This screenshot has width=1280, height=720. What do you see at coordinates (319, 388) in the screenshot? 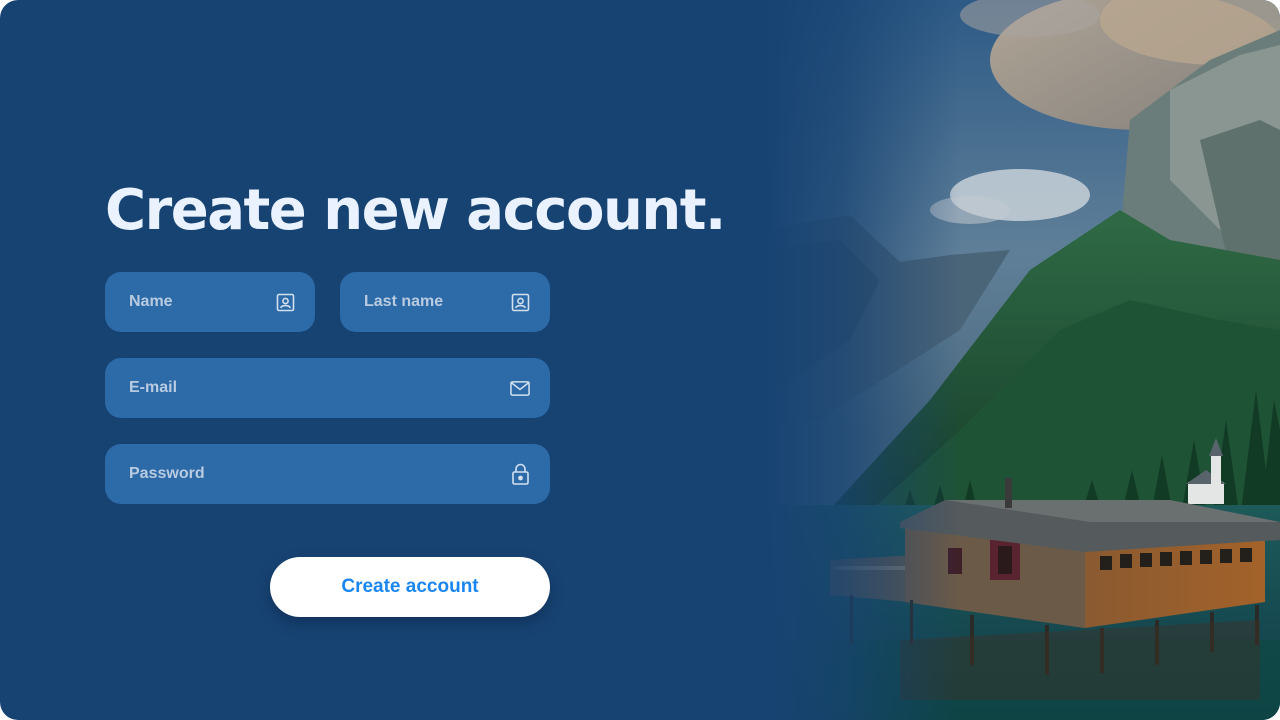
I see `email-input` at bounding box center [319, 388].